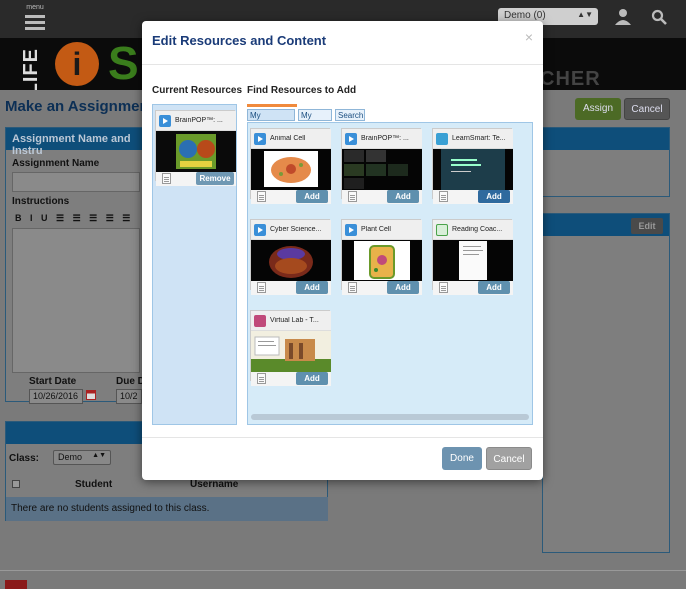  I want to click on tab-my-files: My Files, so click(315, 120).